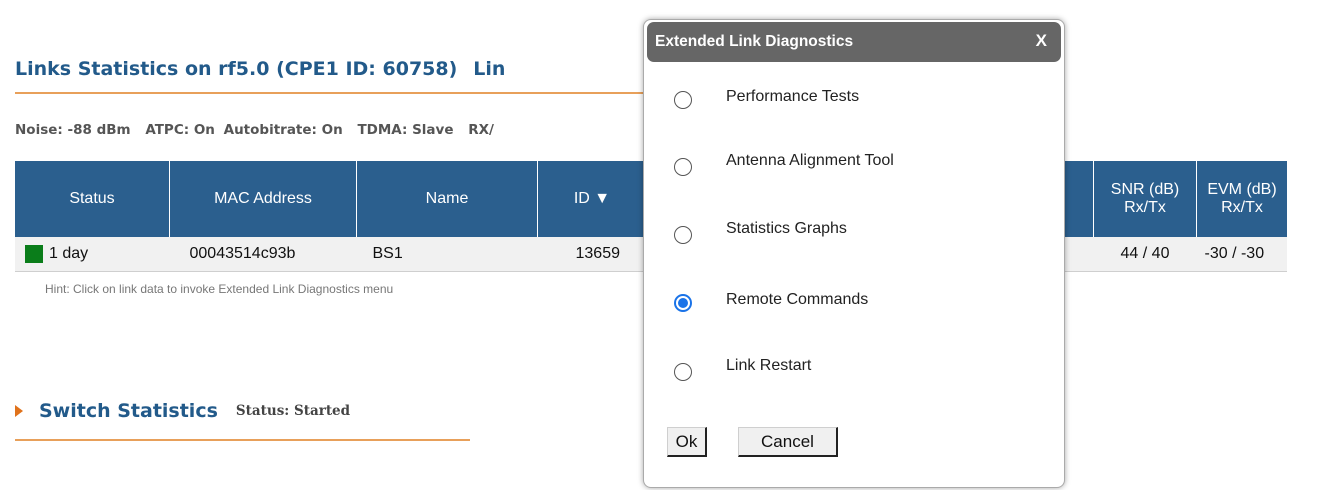  I want to click on col-evm-label: EVM (dB), so click(1242, 189).